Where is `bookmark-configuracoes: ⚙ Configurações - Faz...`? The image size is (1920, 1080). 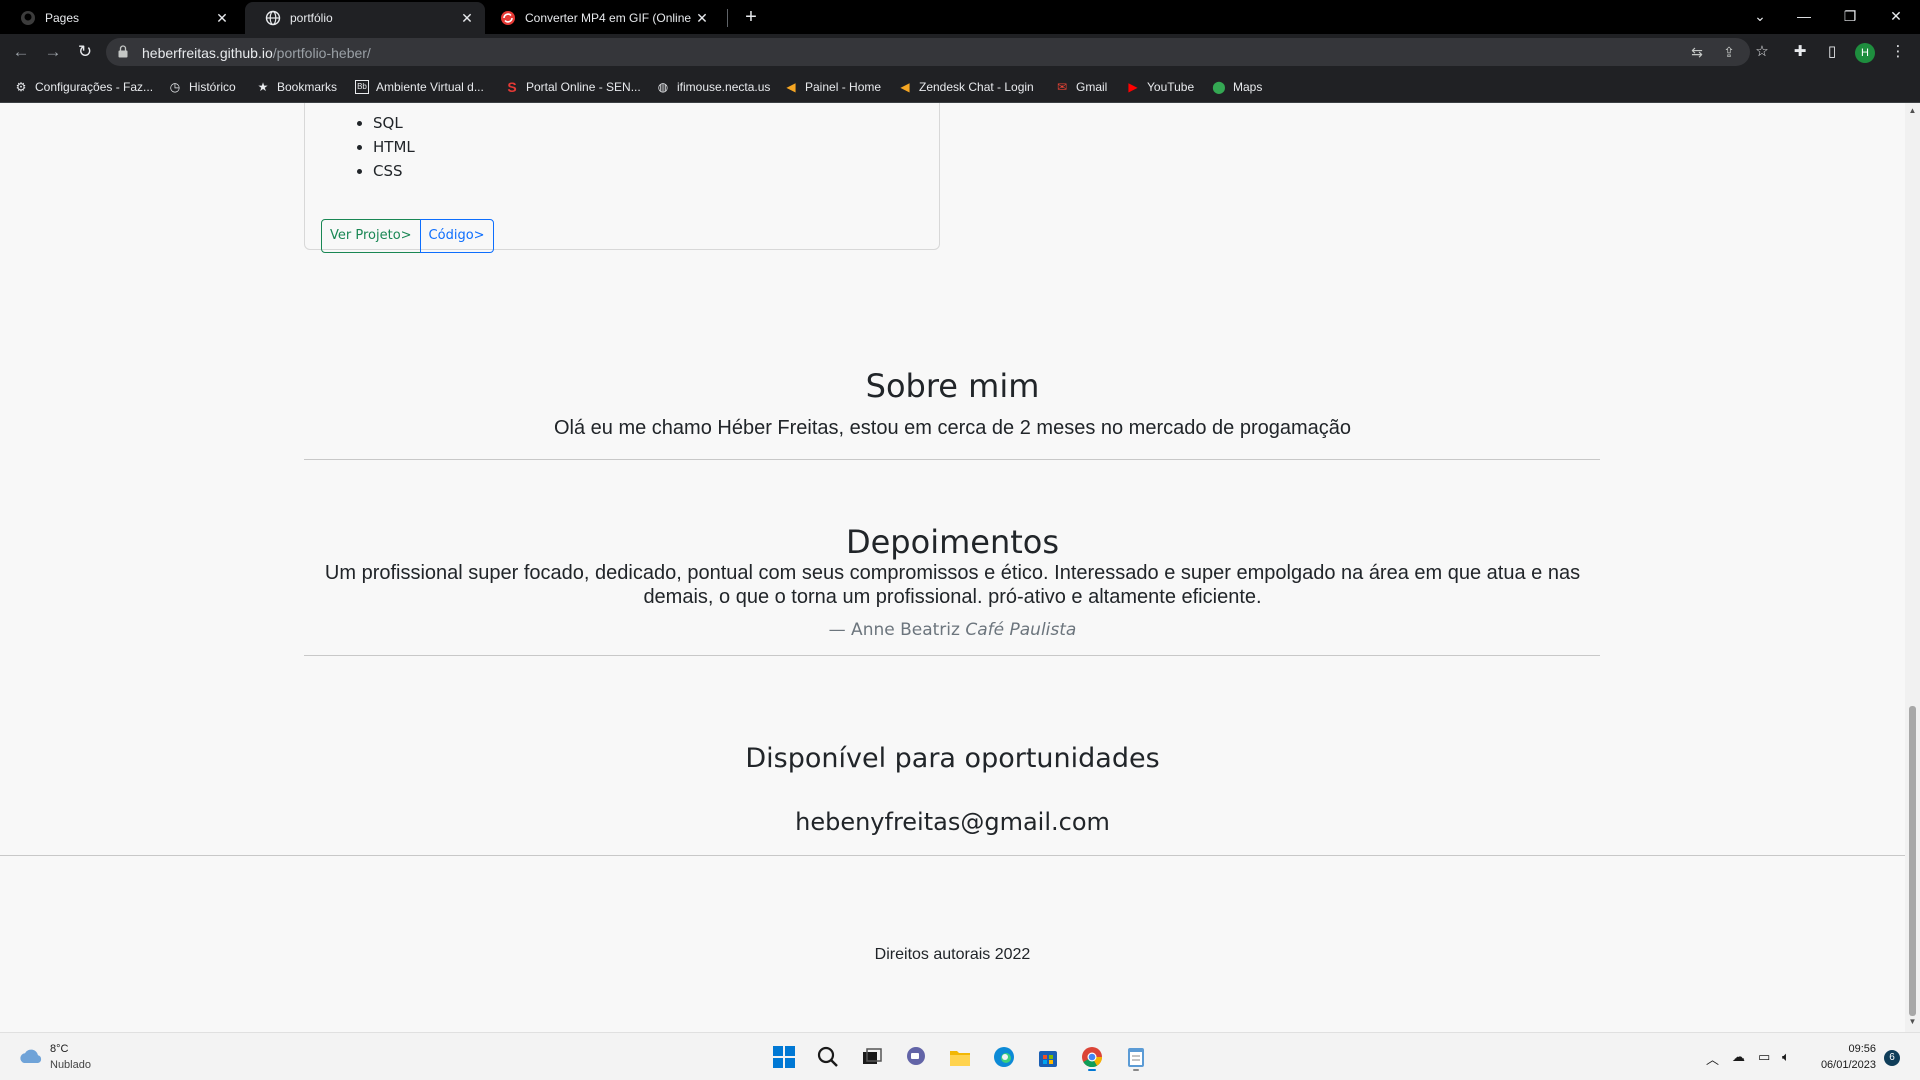
bookmark-configuracoes: ⚙ Configurações - Faz... is located at coordinates (83, 86).